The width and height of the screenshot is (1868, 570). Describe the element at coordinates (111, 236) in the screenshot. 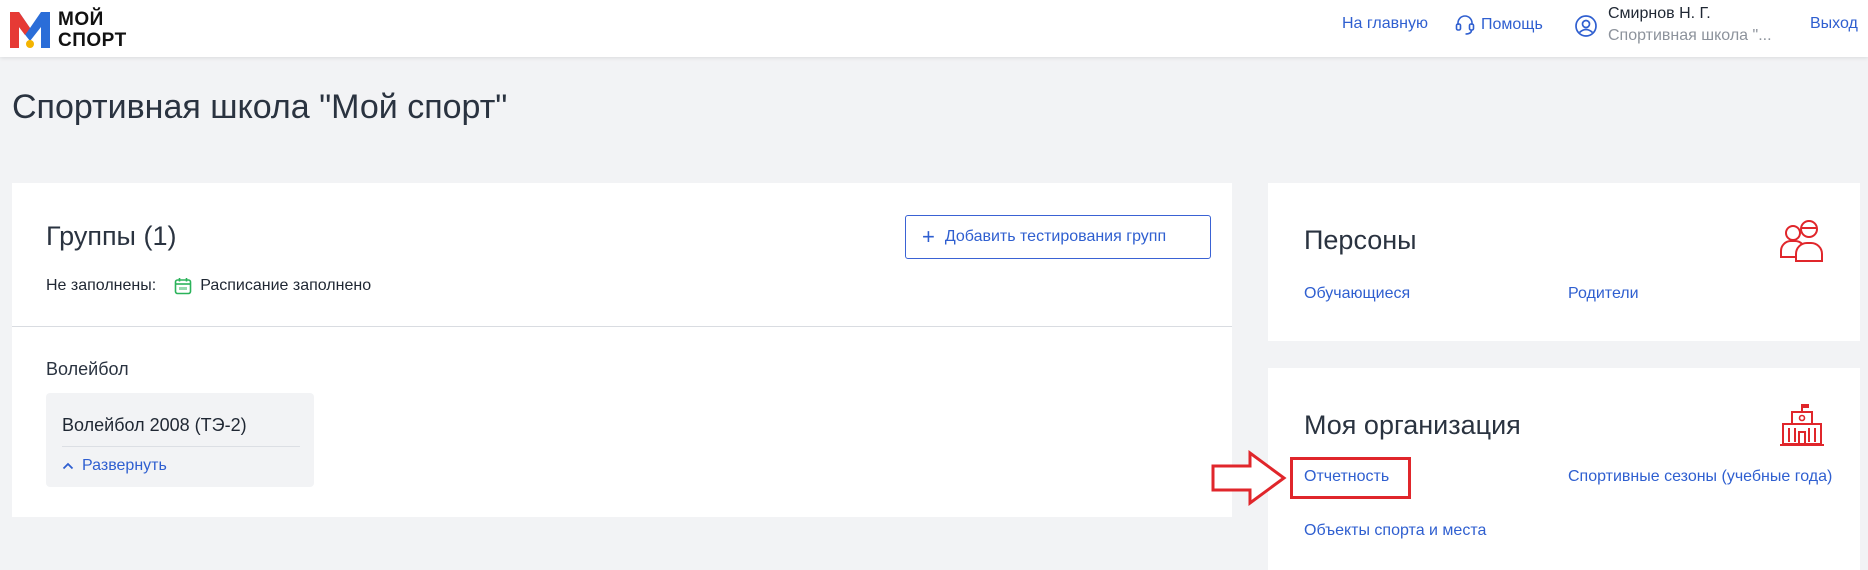

I see `groups-title: Группы (1)` at that location.